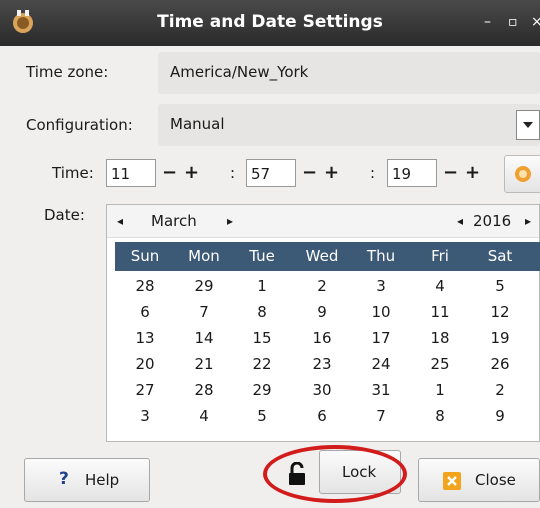 The height and width of the screenshot is (508, 540). What do you see at coordinates (440, 256) in the screenshot?
I see `weekday-label: Fri` at bounding box center [440, 256].